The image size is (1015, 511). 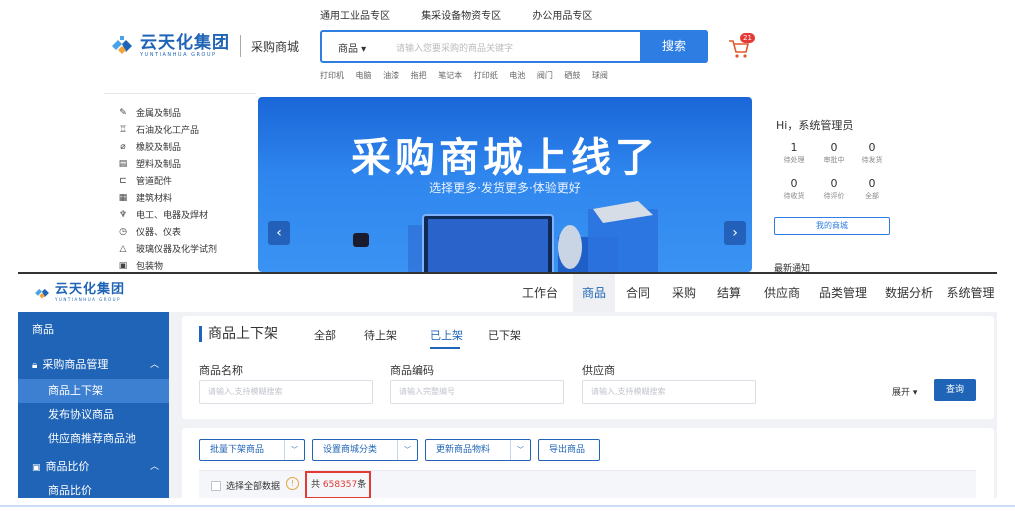 What do you see at coordinates (149, 164) in the screenshot?
I see `category-item: ▤ 塑料及制品` at bounding box center [149, 164].